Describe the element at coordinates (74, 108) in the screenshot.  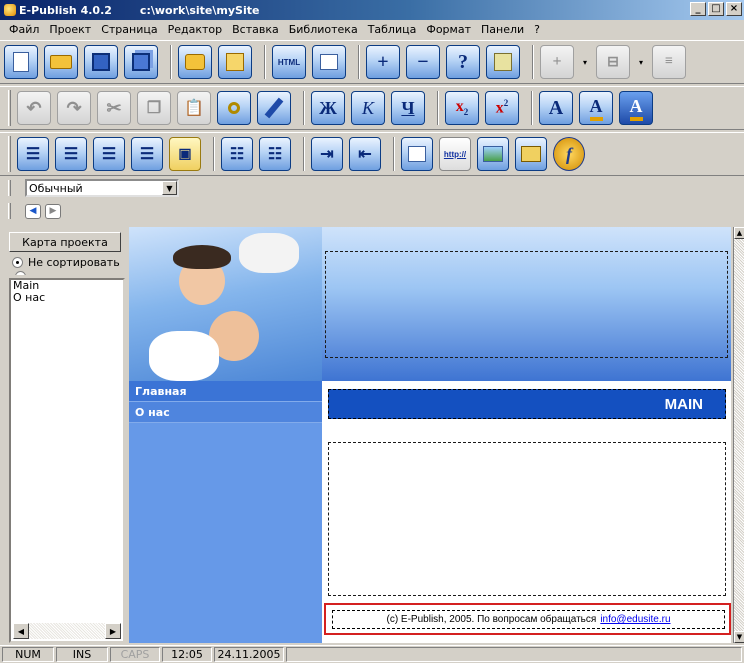
I see `redo-button: ↷` at that location.